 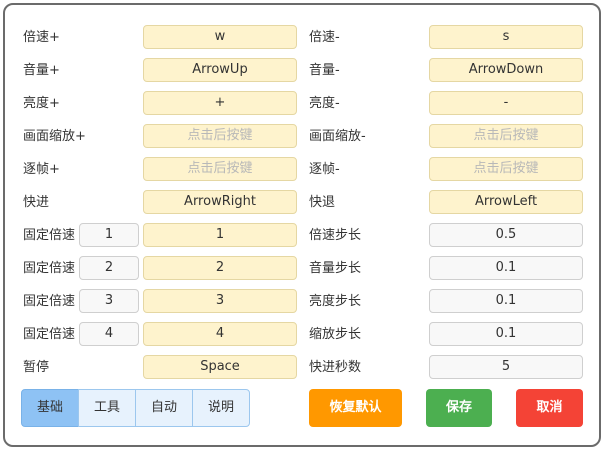 What do you see at coordinates (506, 70) in the screenshot?
I see `shortcut-key-field: ArrowDown` at bounding box center [506, 70].